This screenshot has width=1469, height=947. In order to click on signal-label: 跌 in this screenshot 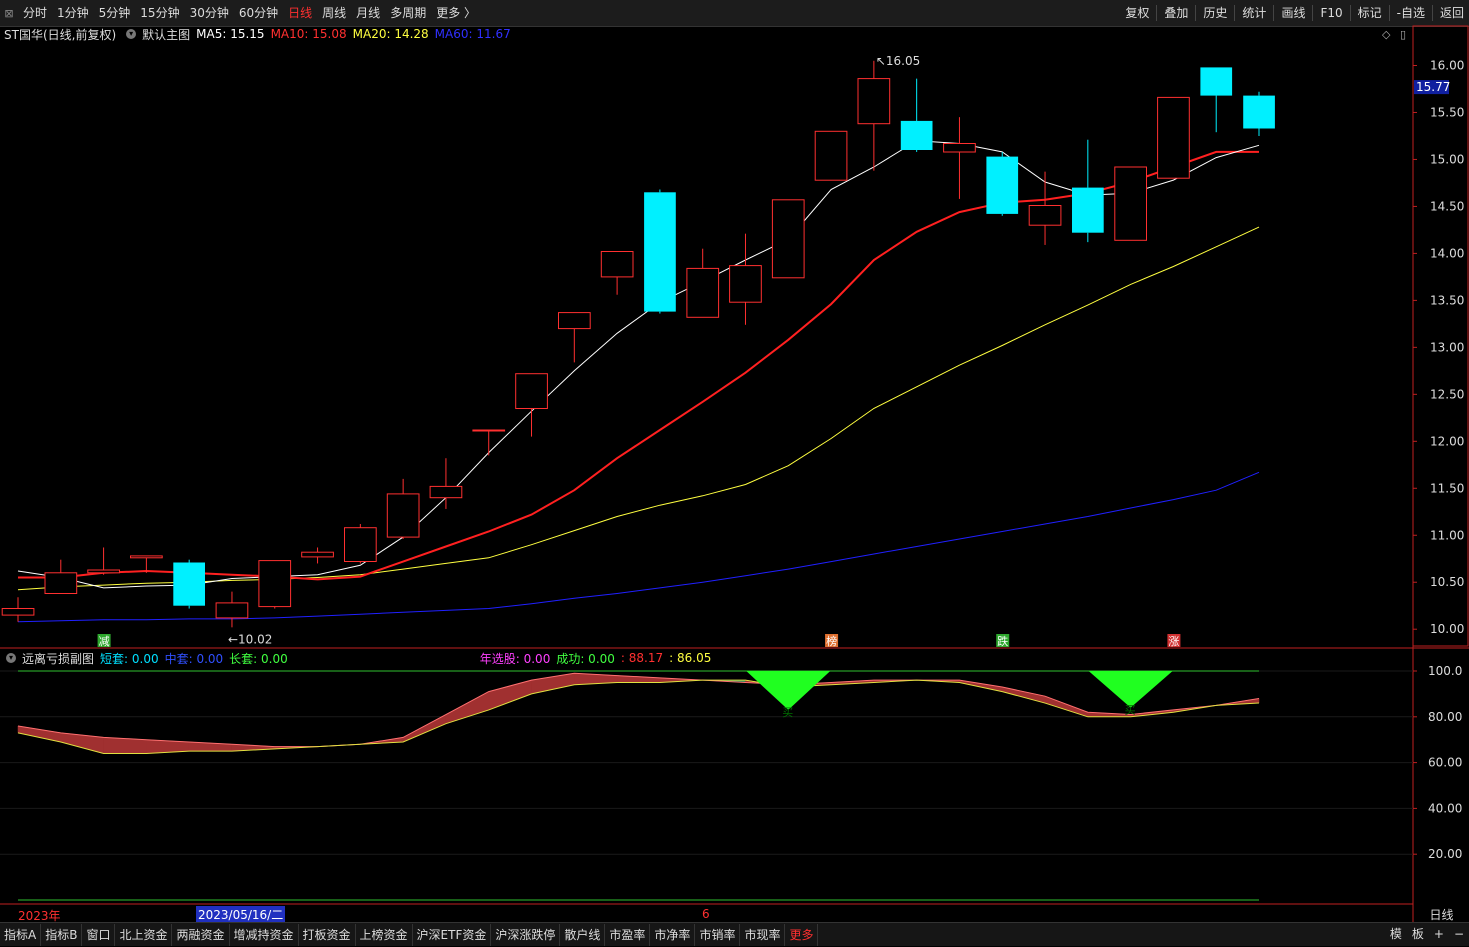, I will do `click(1002, 641)`.